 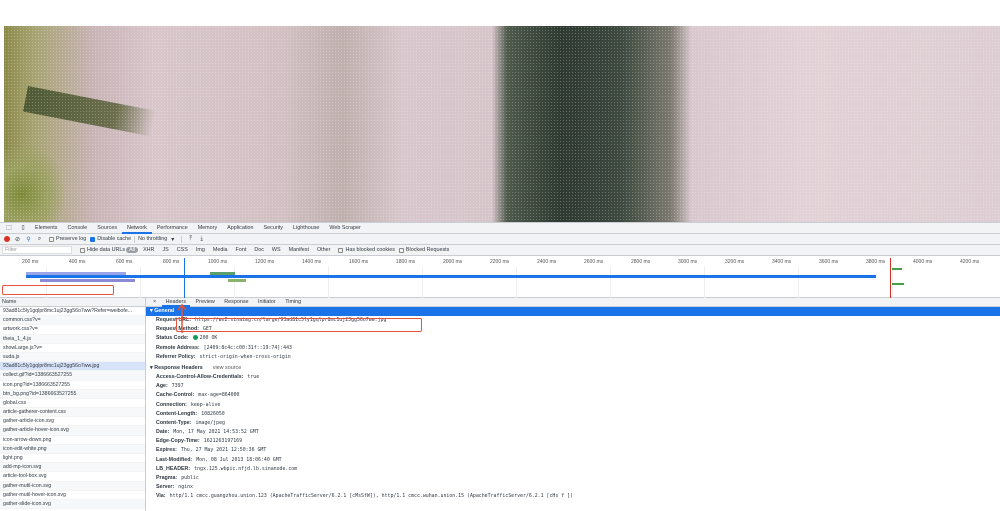 I want to click on tab-elements: Elements, so click(x=46, y=228).